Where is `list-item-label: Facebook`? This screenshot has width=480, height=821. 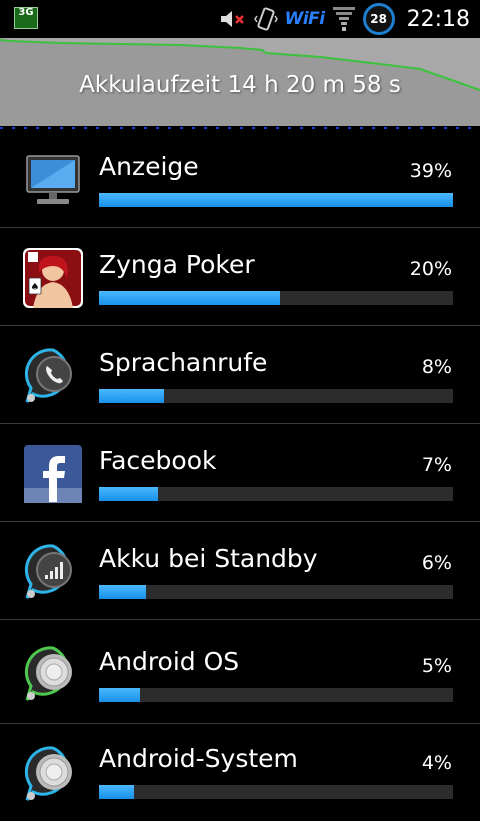
list-item-label: Facebook is located at coordinates (158, 460).